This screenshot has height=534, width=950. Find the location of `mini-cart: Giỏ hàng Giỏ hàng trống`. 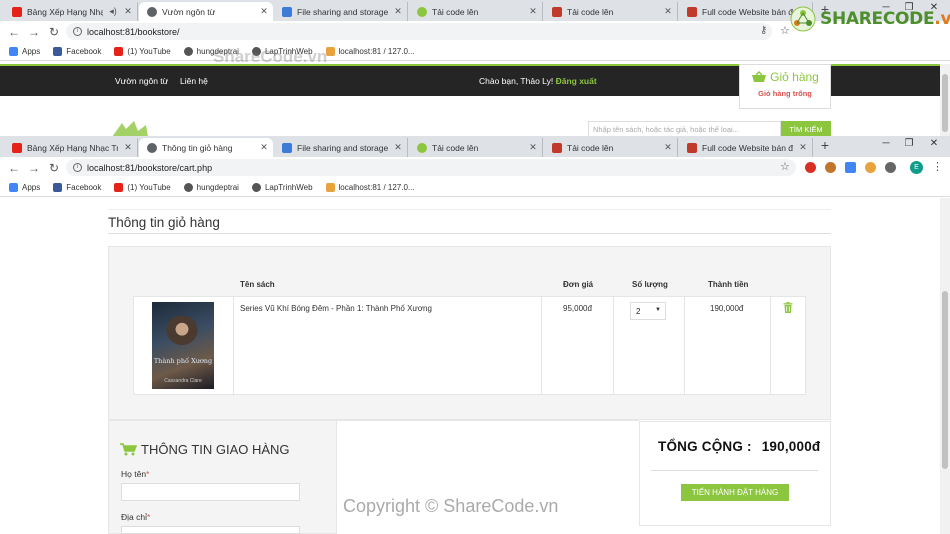

mini-cart: Giỏ hàng Giỏ hàng trống is located at coordinates (785, 86).